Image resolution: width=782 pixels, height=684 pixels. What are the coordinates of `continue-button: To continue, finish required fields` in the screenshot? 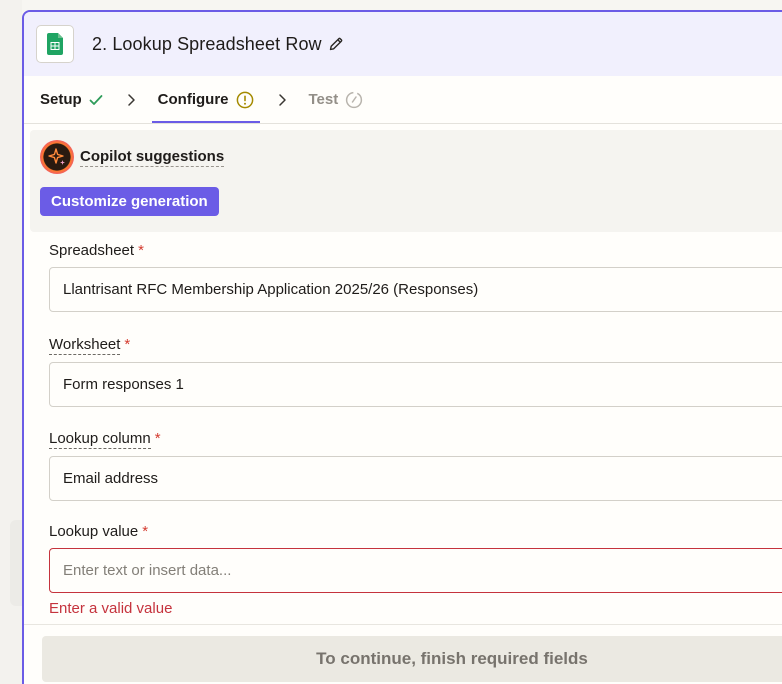 It's located at (412, 659).